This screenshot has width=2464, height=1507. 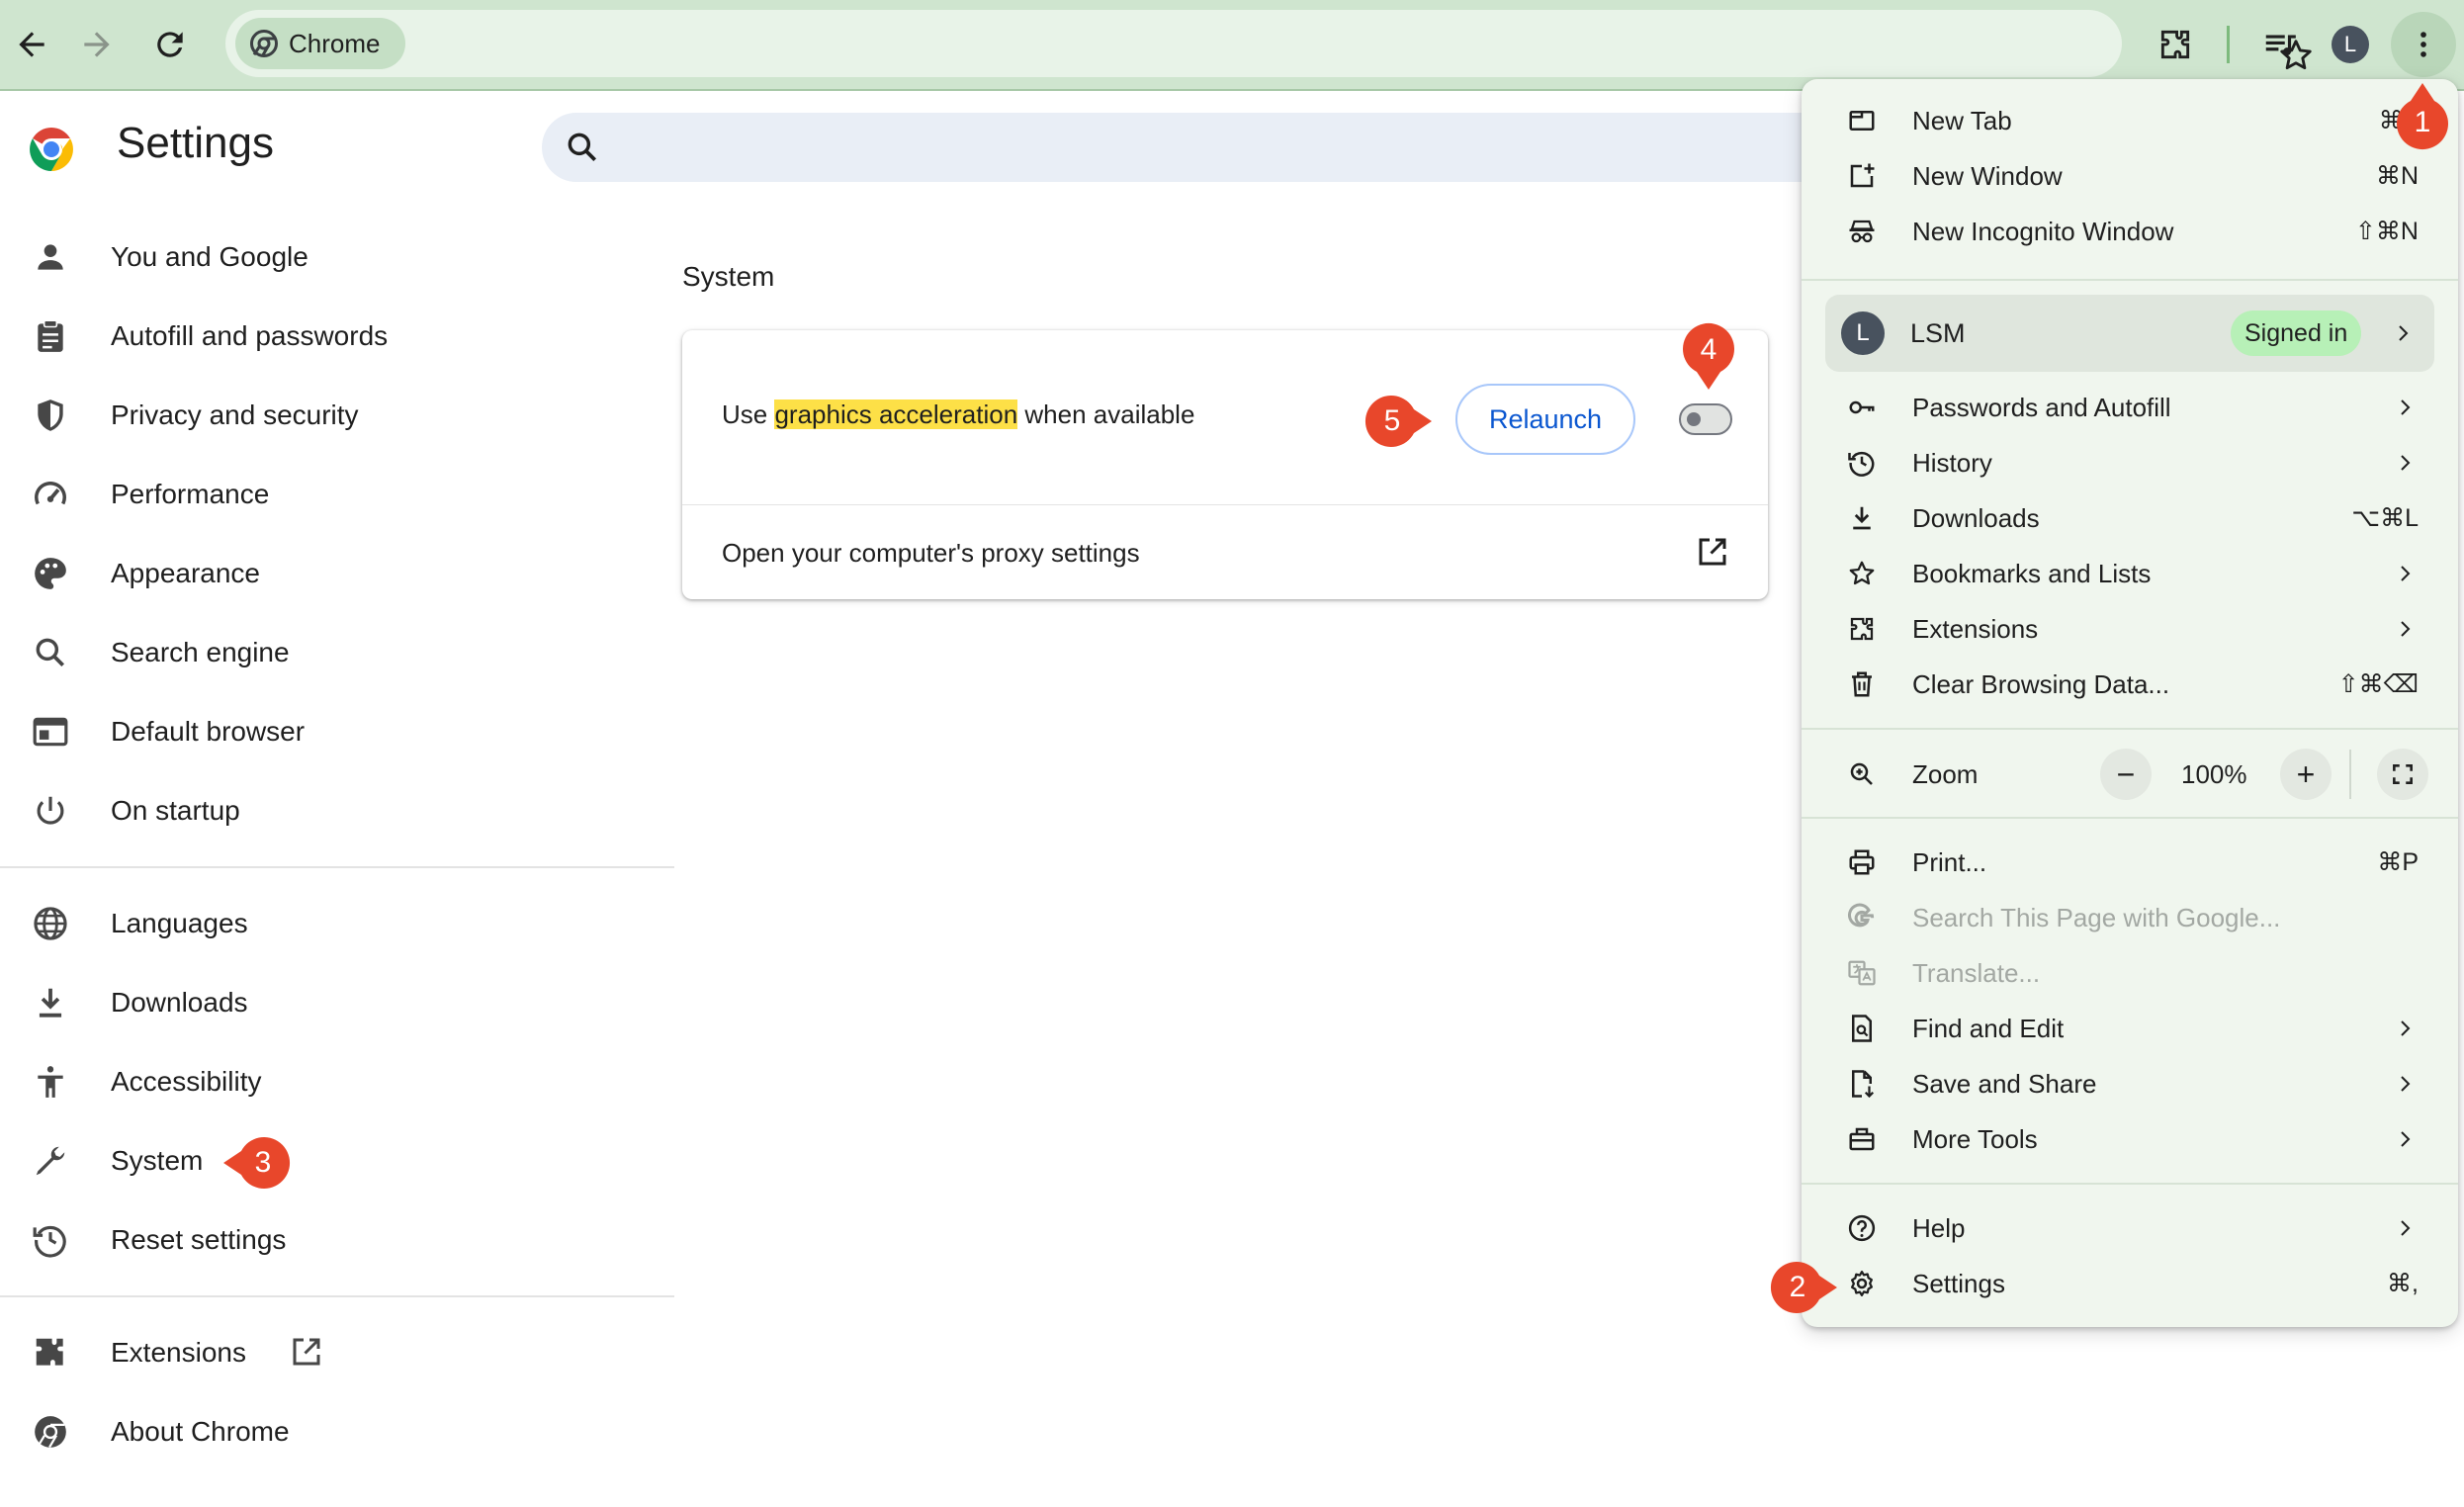 I want to click on menu-label: New Incognito Window, so click(x=2043, y=231).